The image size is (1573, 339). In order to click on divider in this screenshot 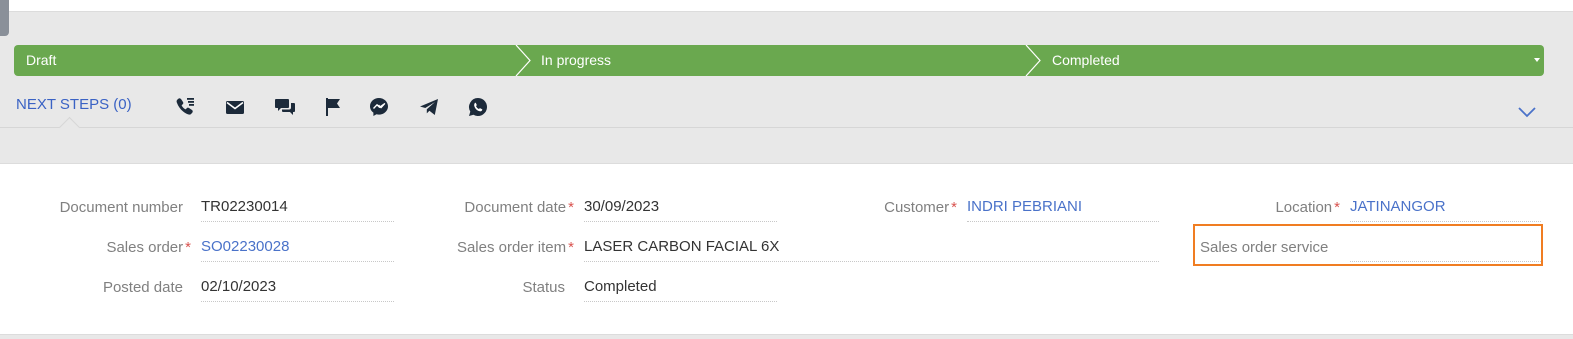, I will do `click(786, 127)`.